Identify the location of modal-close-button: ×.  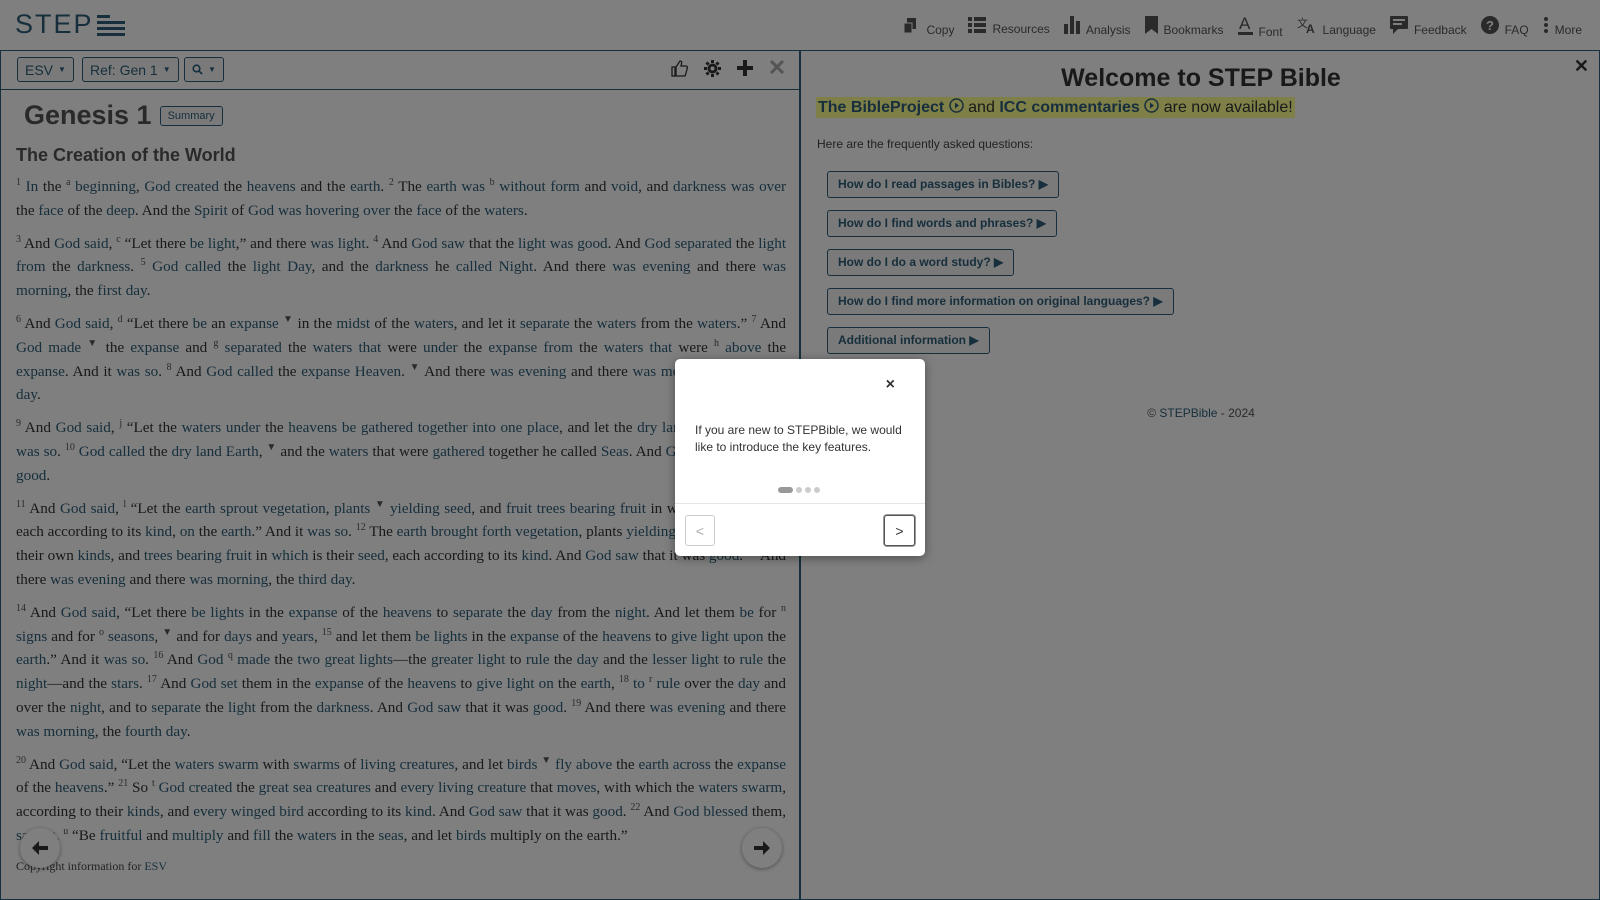
(890, 385).